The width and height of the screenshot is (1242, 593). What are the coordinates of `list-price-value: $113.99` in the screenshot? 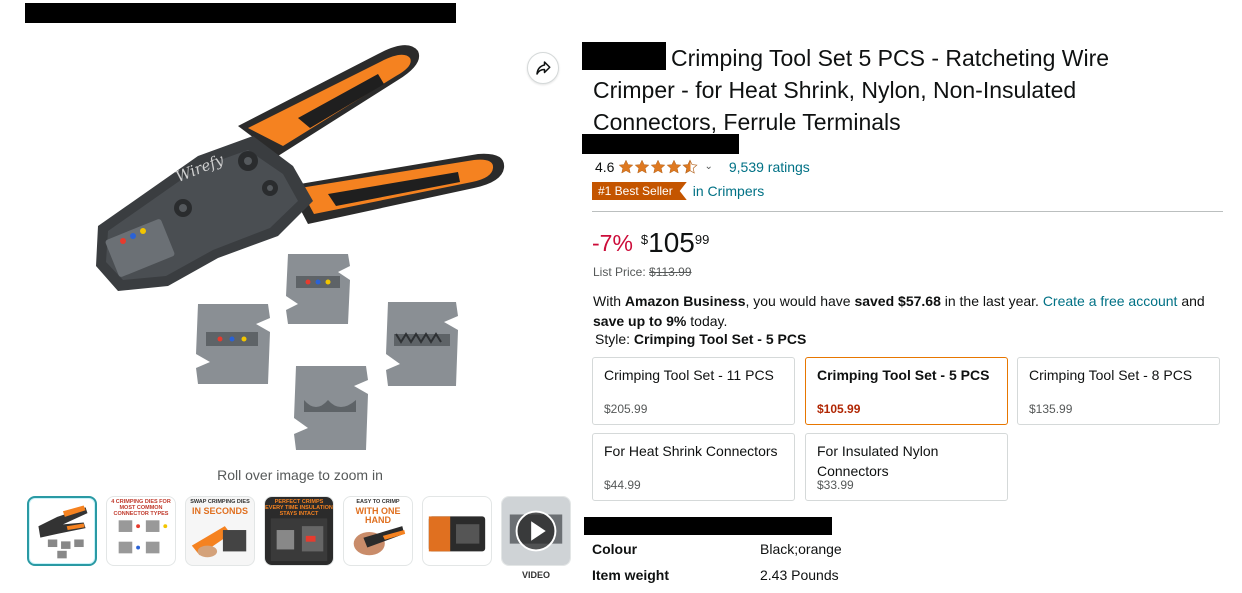 It's located at (670, 272).